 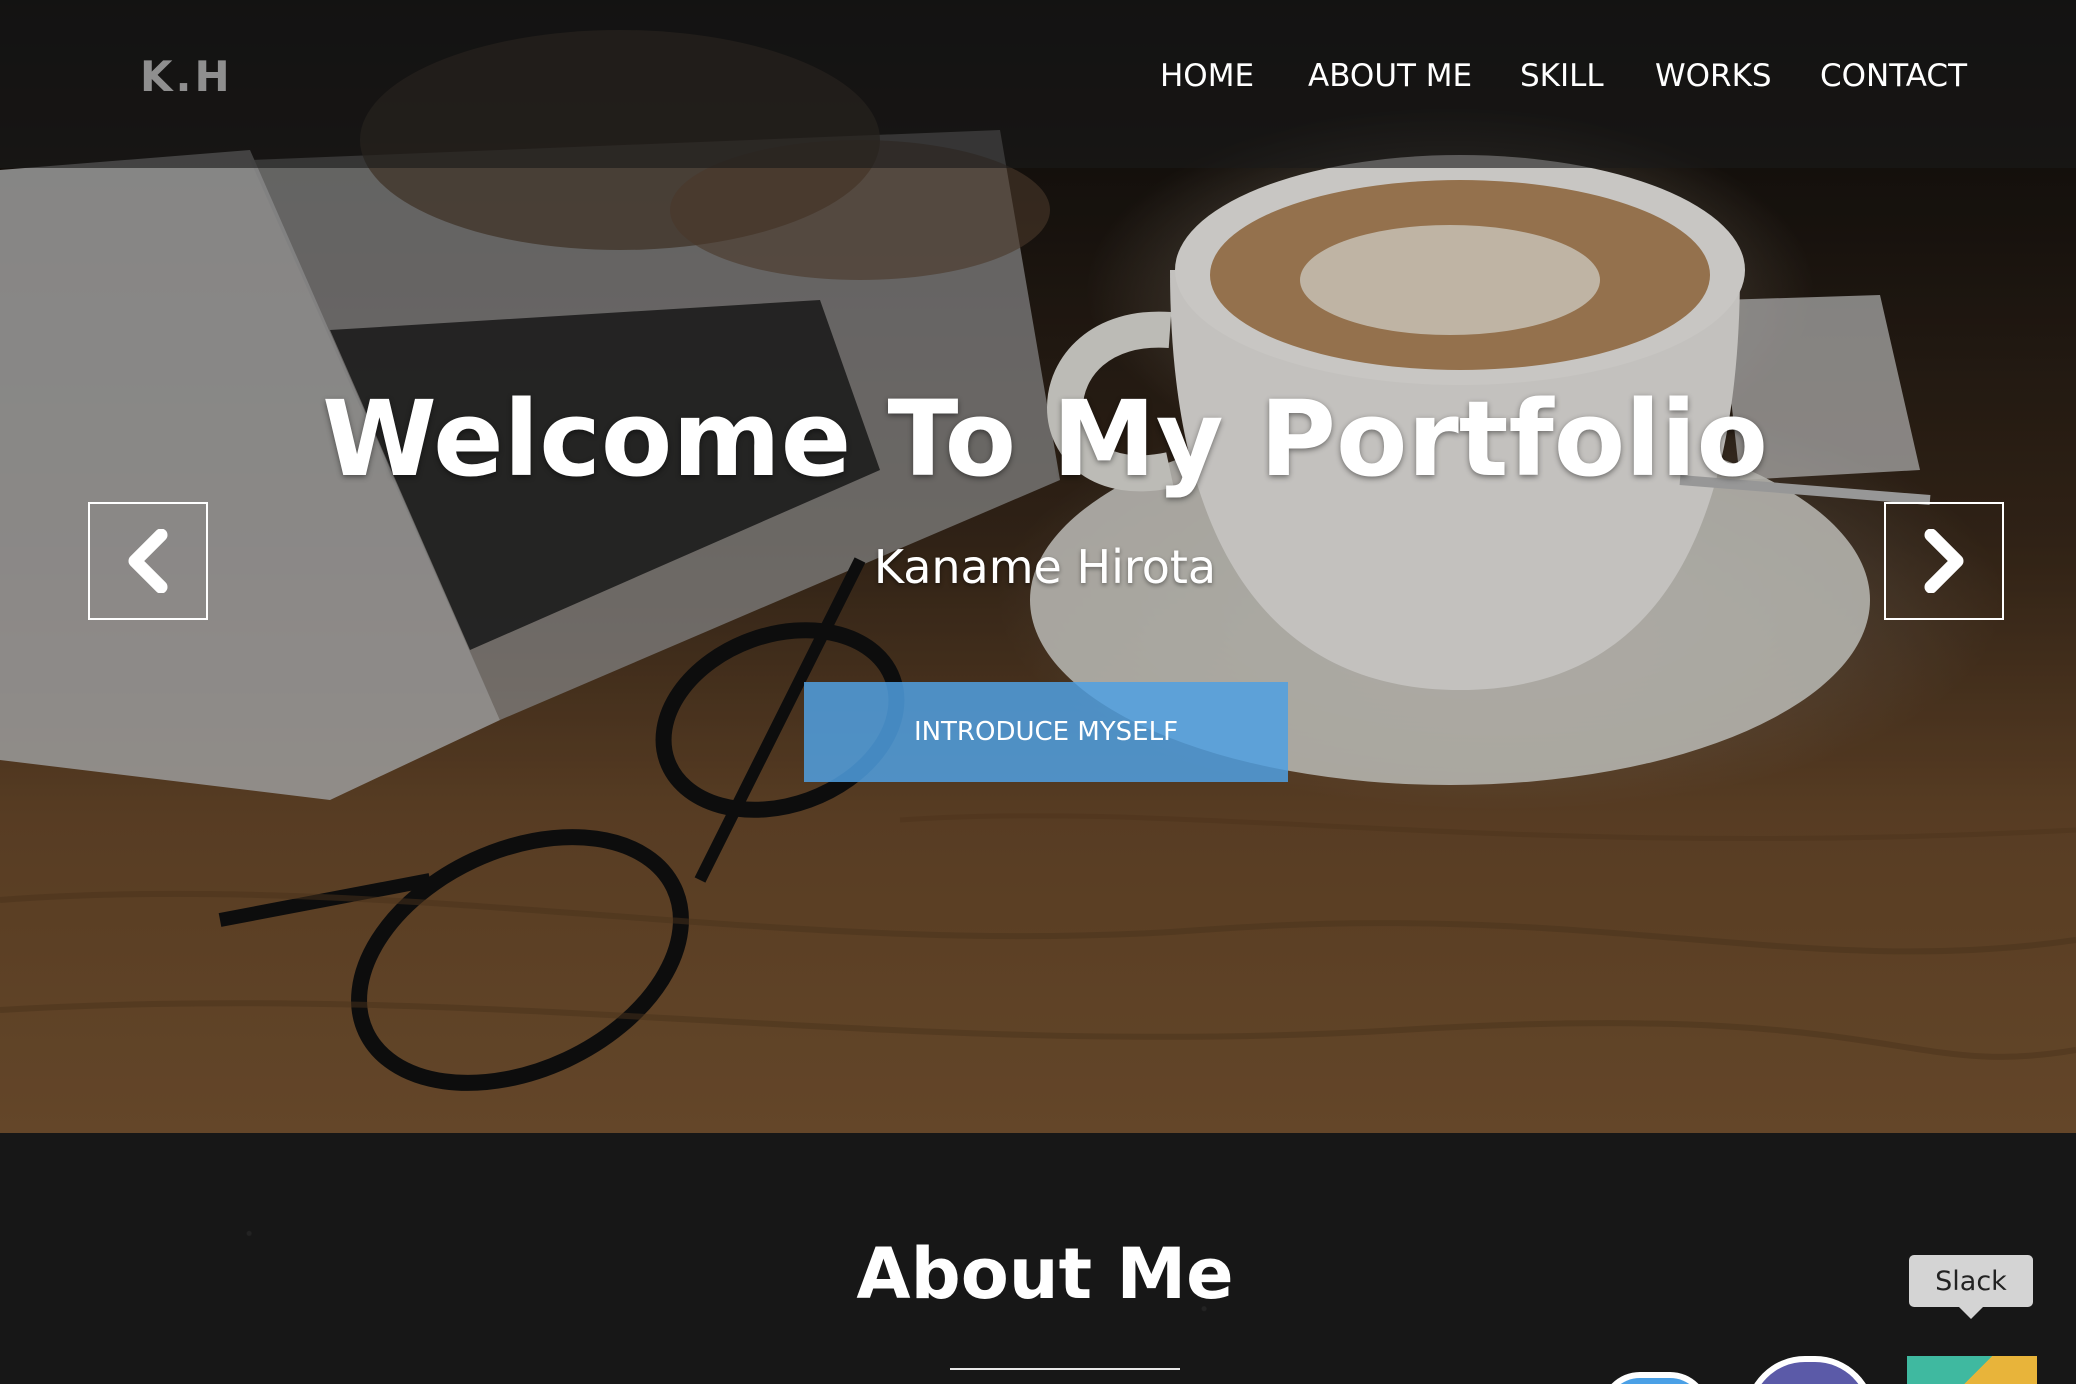 I want to click on about-divider, so click(x=1065, y=1369).